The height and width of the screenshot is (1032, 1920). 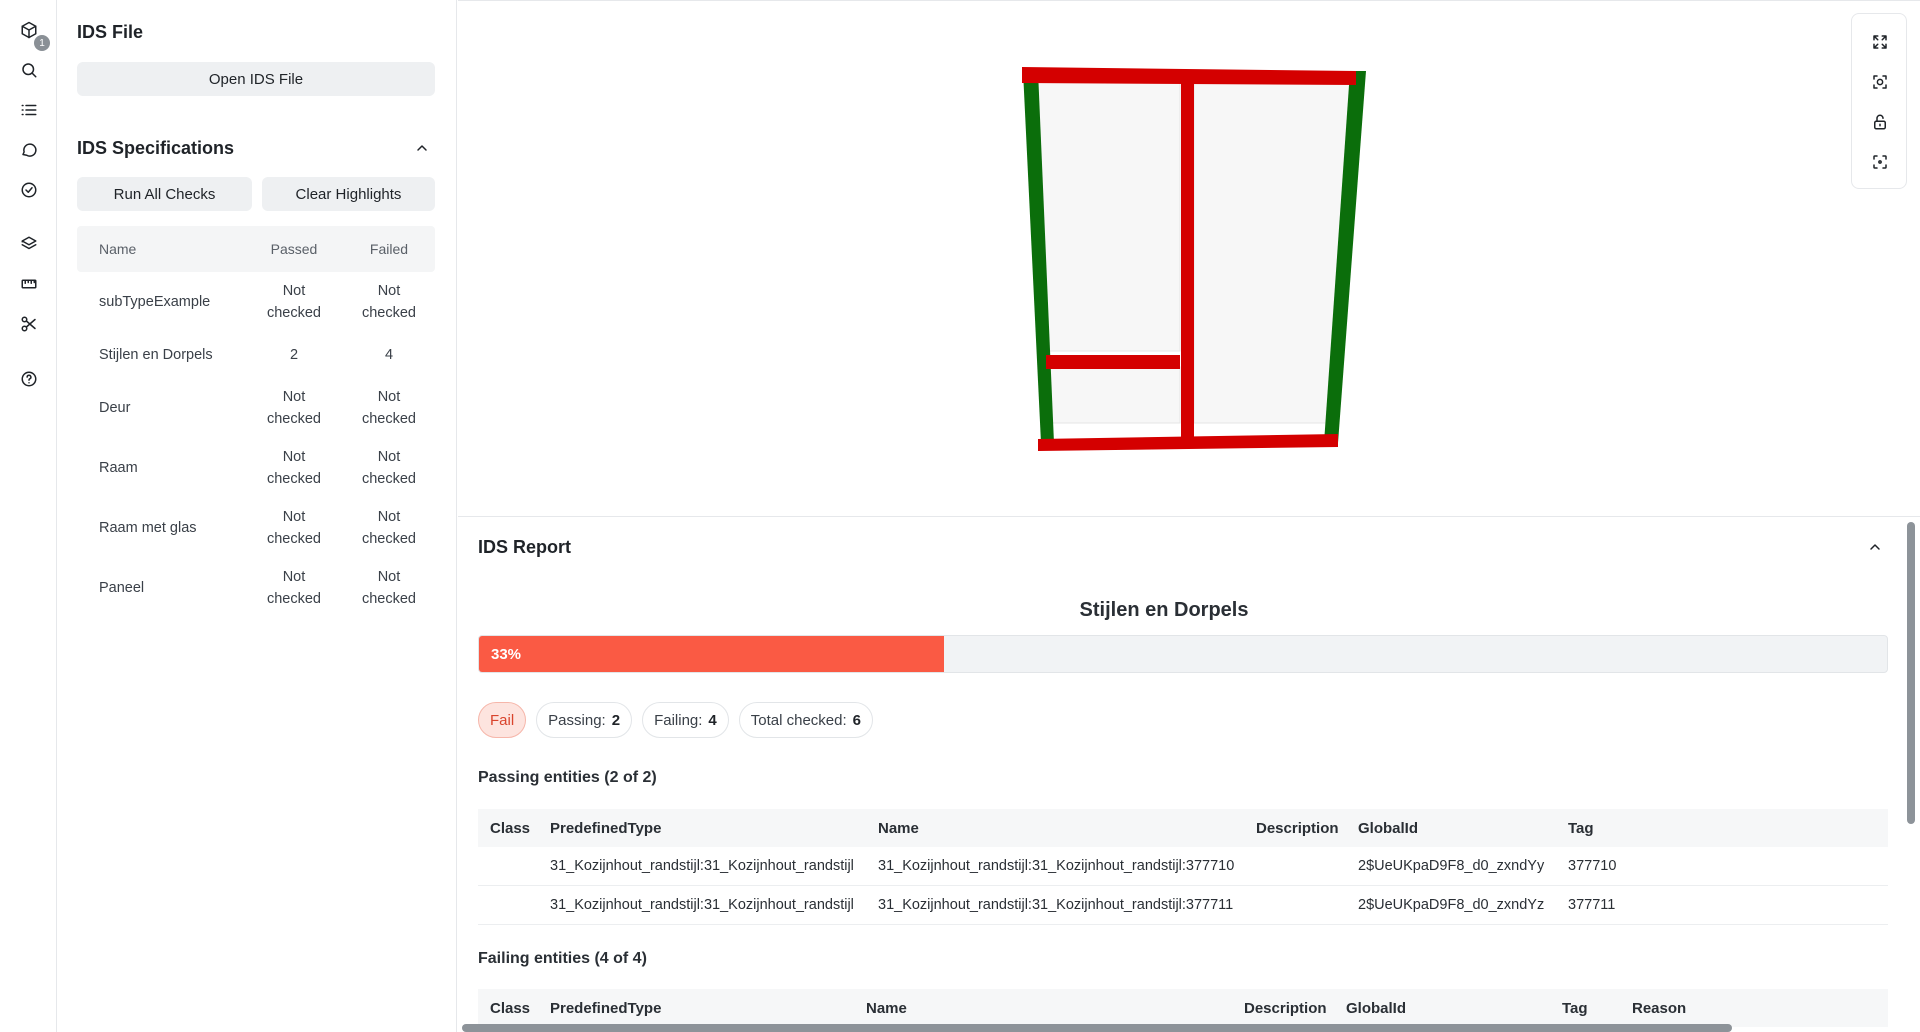 What do you see at coordinates (506, 654) in the screenshot?
I see `progress-label: 33%` at bounding box center [506, 654].